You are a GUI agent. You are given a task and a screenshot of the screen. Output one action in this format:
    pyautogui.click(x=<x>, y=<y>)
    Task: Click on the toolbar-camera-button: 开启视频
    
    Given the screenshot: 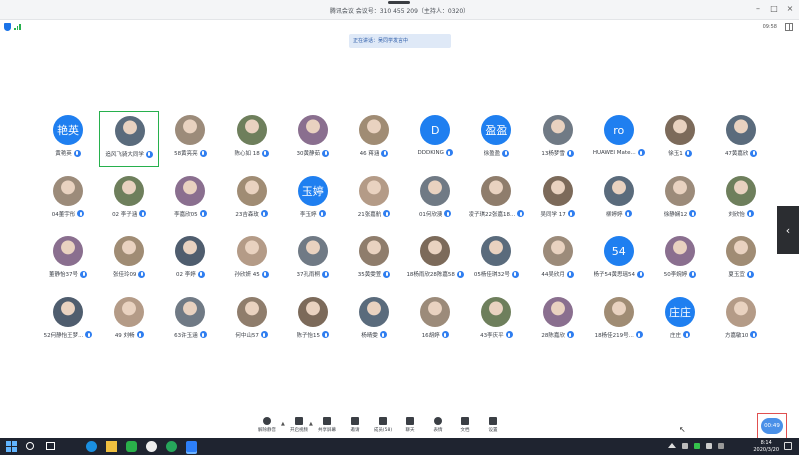 What is the action you would take?
    pyautogui.click(x=299, y=426)
    